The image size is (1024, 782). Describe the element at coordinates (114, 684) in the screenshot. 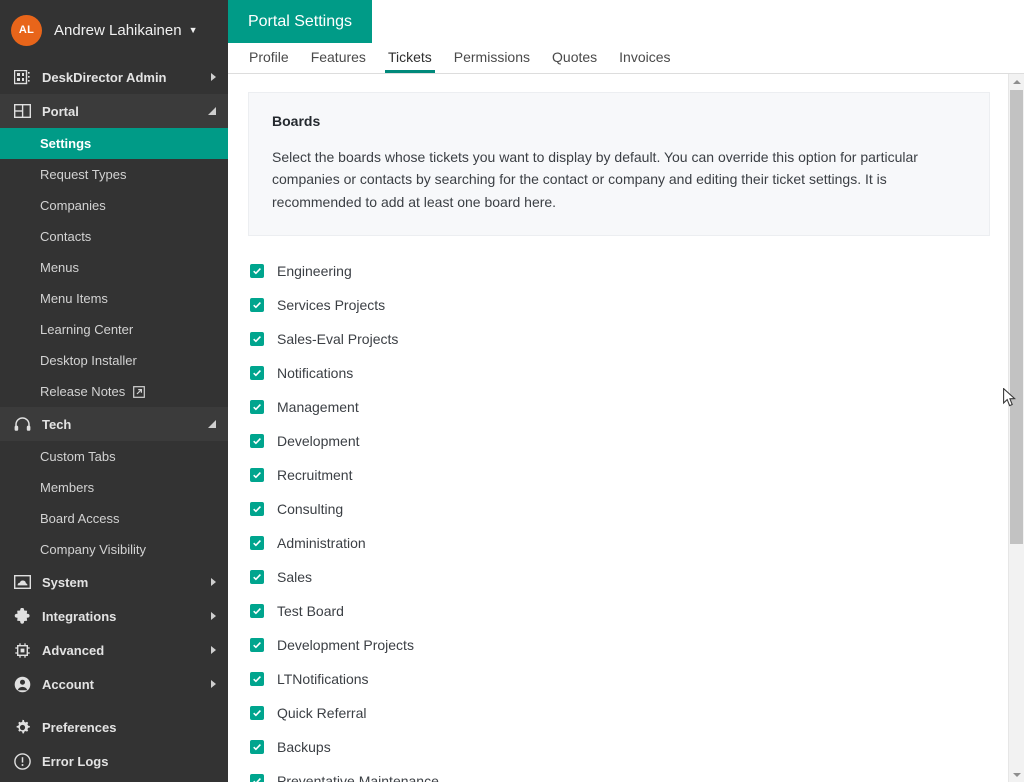

I see `sidebar-group-account: Account` at that location.